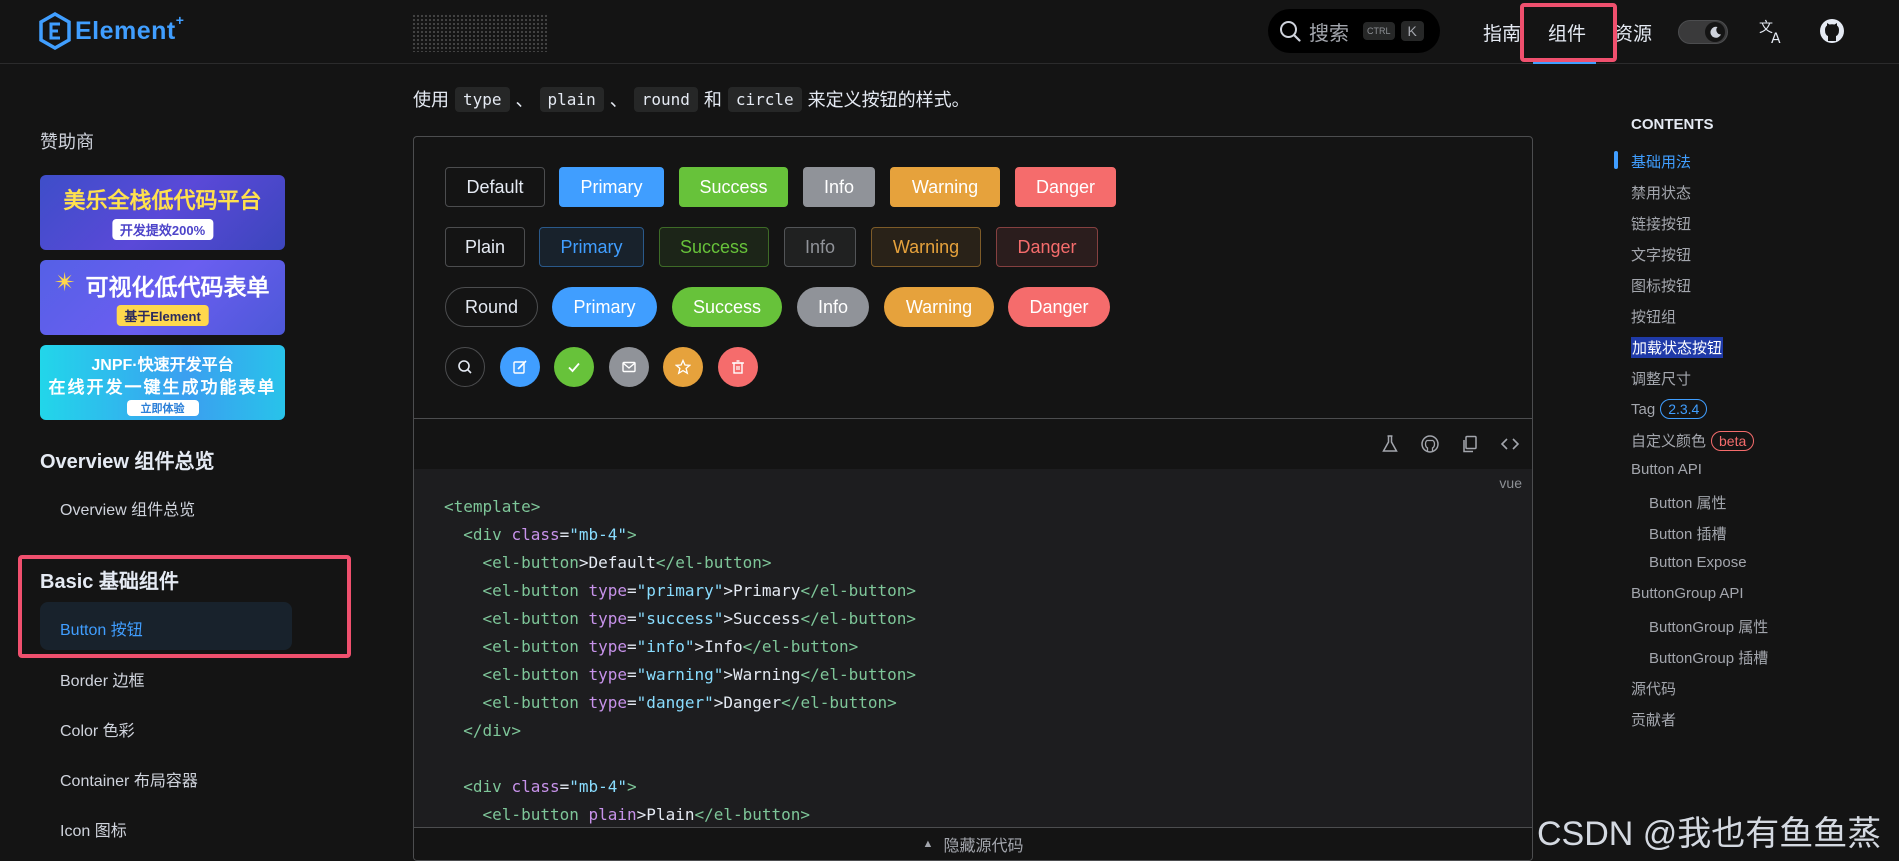  What do you see at coordinates (611, 187) in the screenshot?
I see `primary-button: Primary` at bounding box center [611, 187].